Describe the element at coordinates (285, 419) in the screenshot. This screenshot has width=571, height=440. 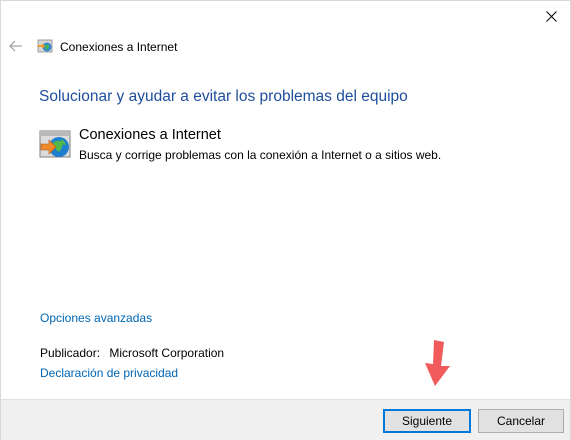
I see `footer-bar: Siguiente Cancelar` at that location.